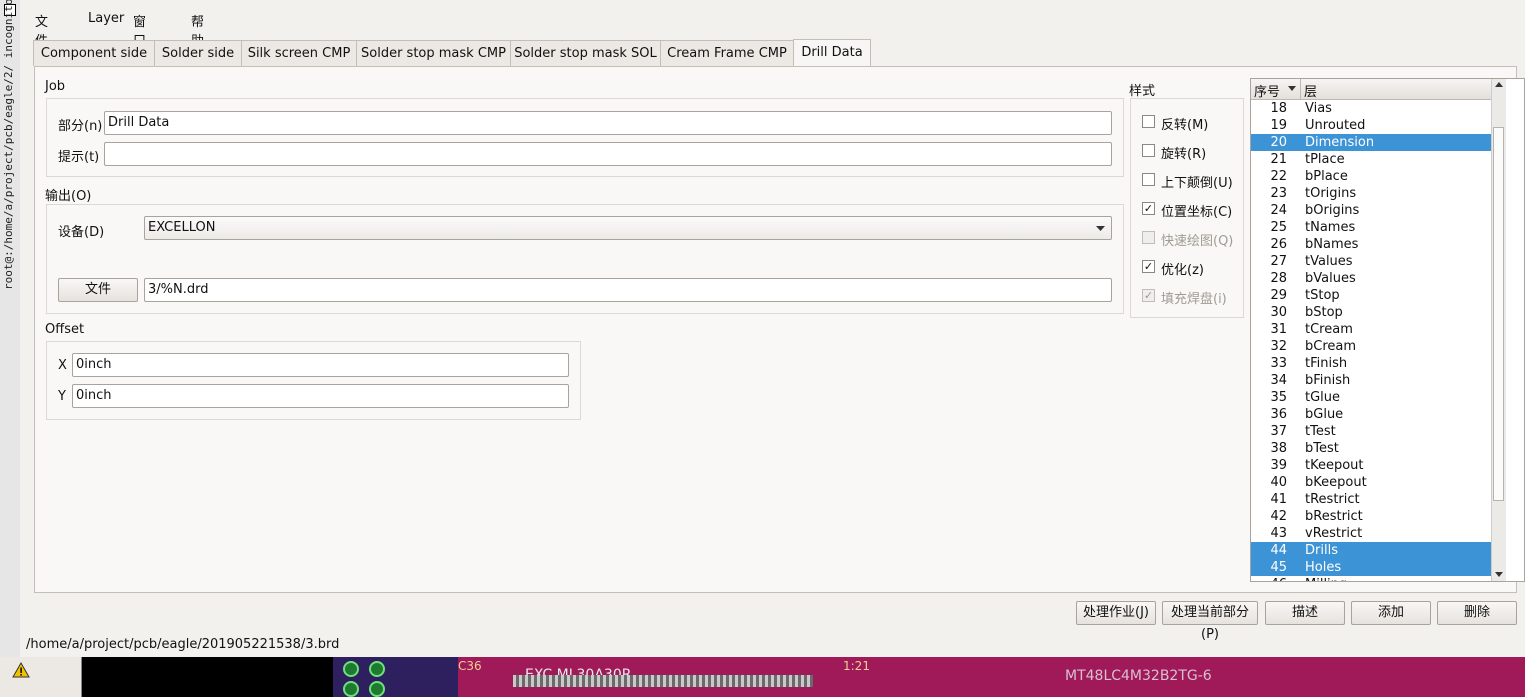  I want to click on layer-number: 38, so click(1278, 448).